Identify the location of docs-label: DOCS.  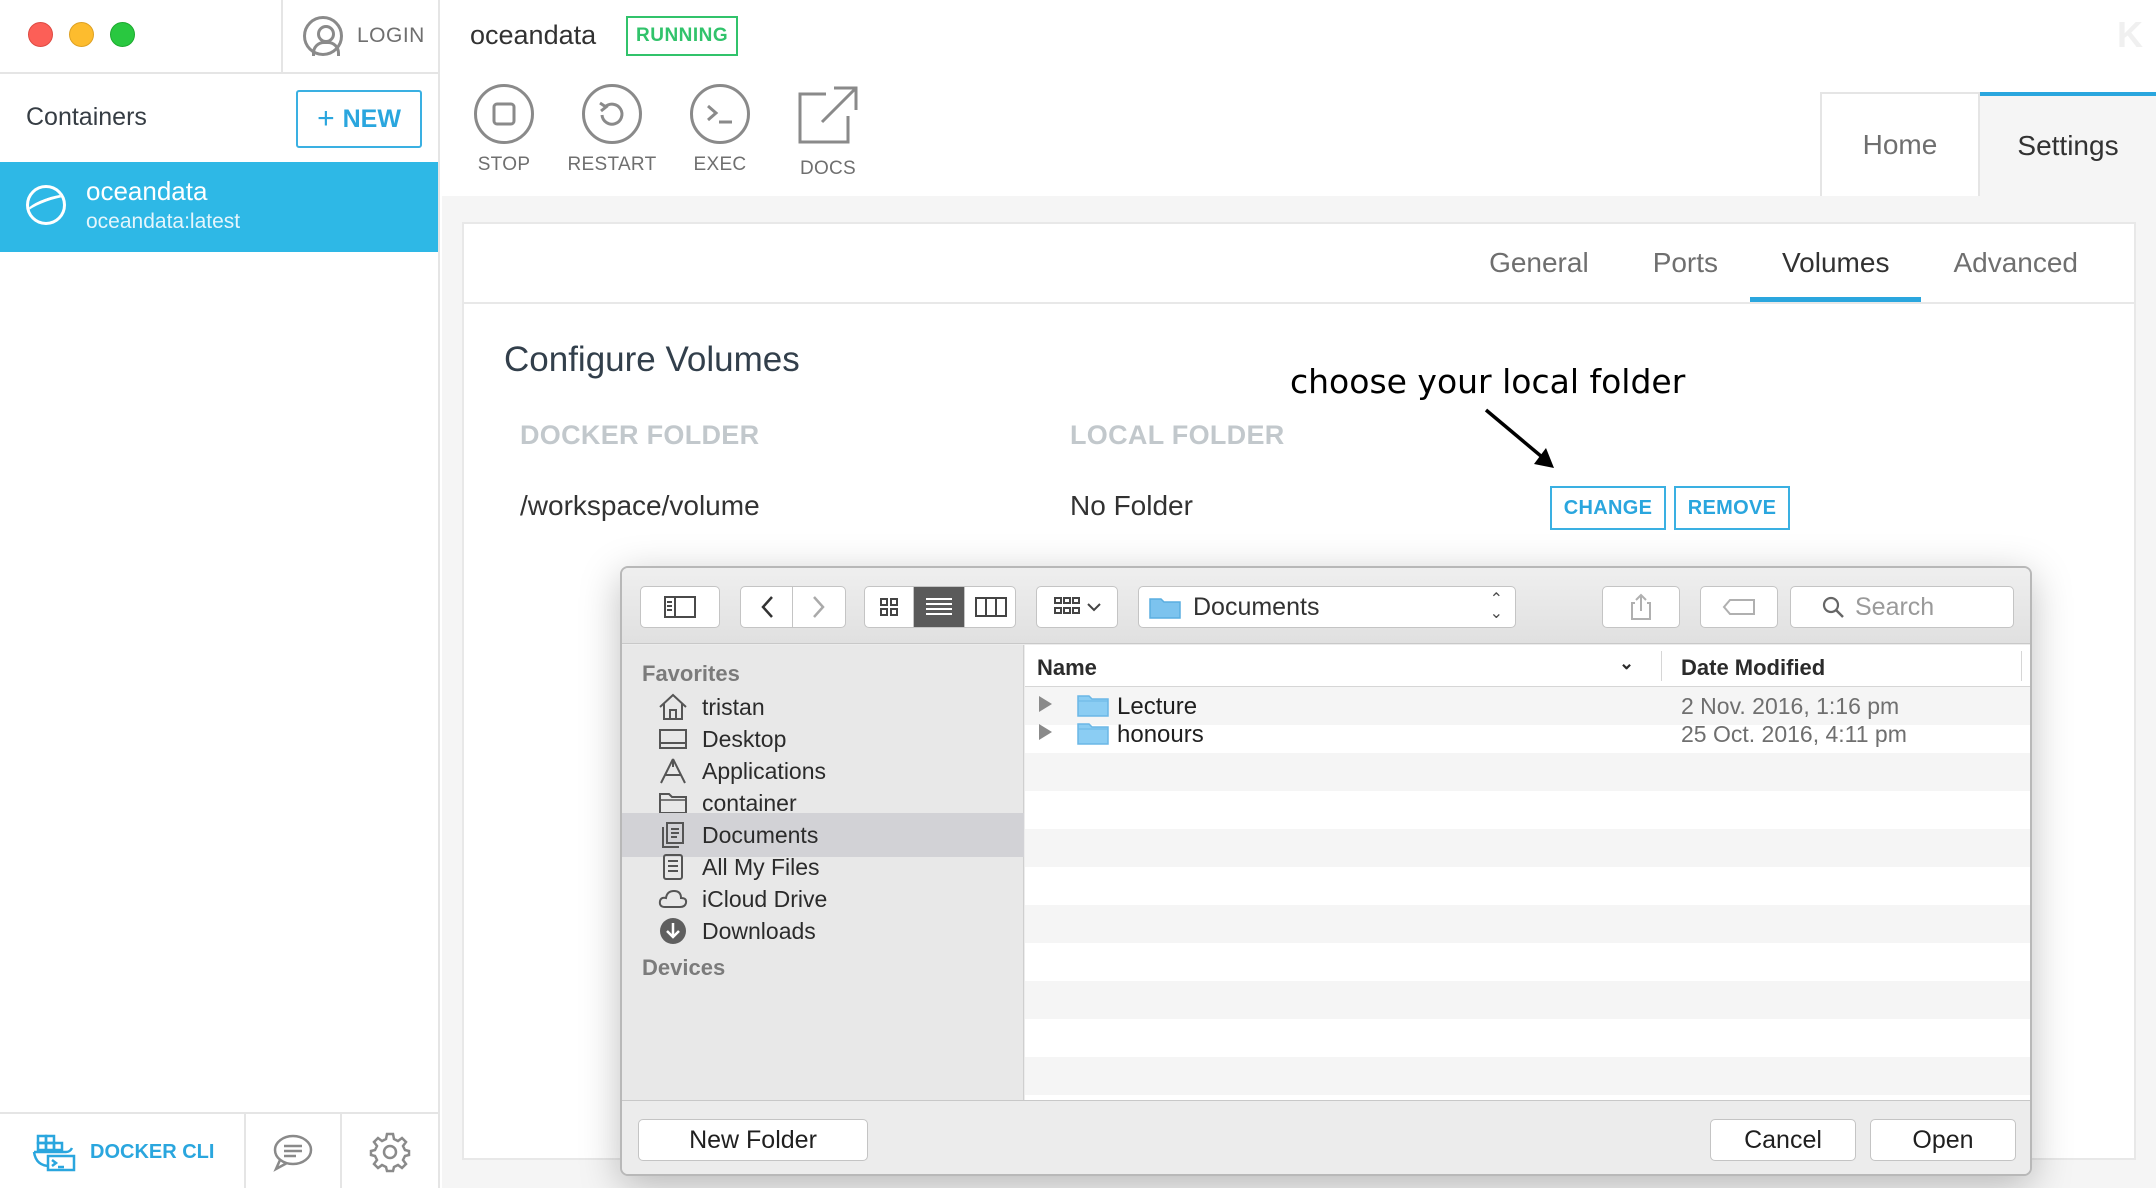
(828, 168).